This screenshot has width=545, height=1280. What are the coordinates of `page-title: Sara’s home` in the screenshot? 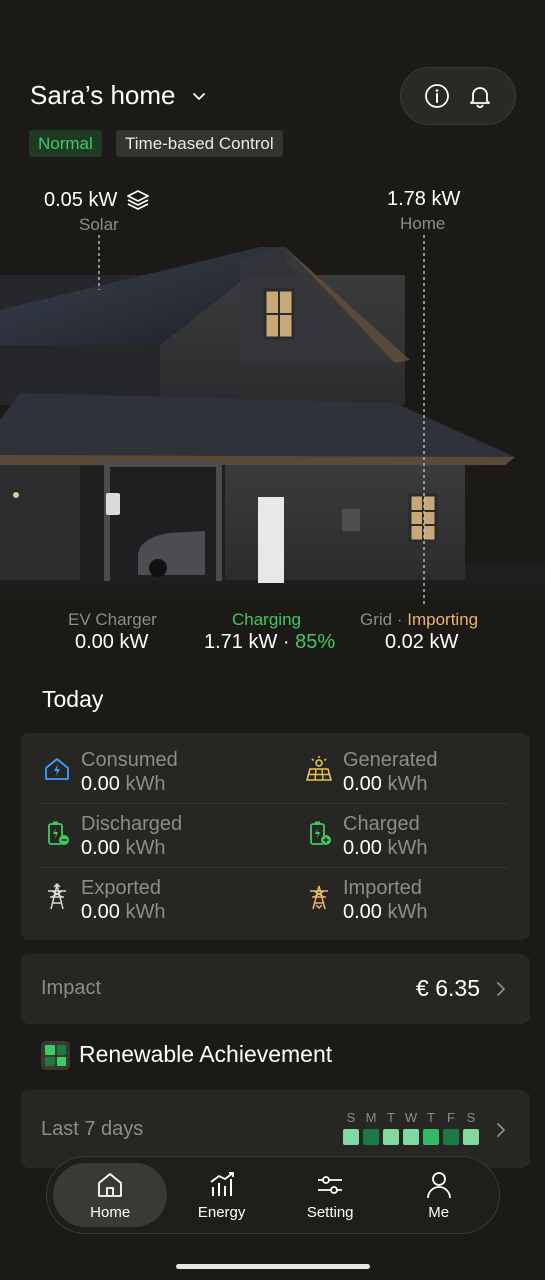 It's located at (103, 95).